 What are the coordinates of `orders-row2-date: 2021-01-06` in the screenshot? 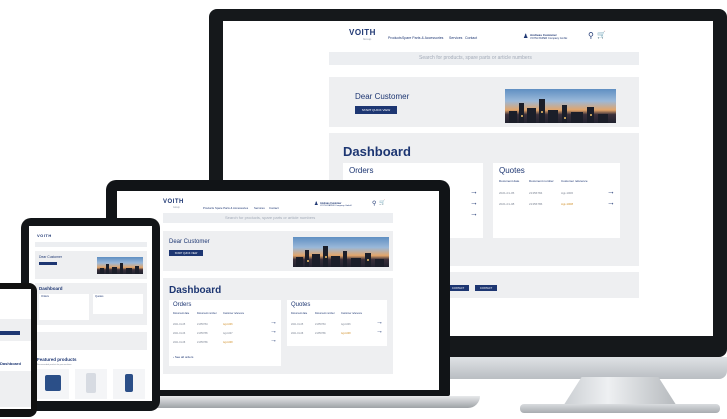 It's located at (179, 333).